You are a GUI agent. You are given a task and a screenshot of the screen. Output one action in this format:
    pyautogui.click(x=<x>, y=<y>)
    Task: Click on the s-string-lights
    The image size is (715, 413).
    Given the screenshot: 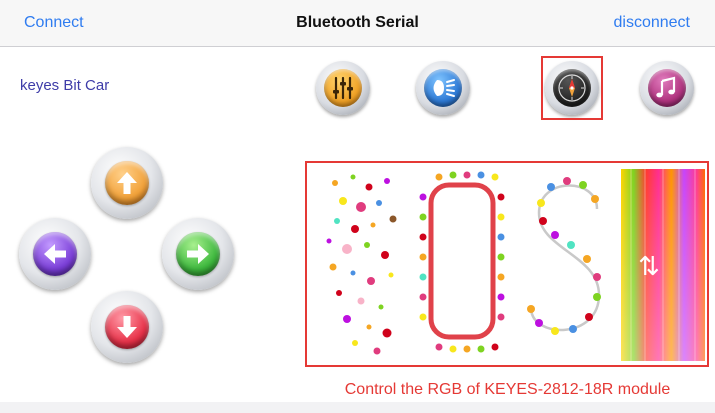 What is the action you would take?
    pyautogui.click(x=564, y=256)
    